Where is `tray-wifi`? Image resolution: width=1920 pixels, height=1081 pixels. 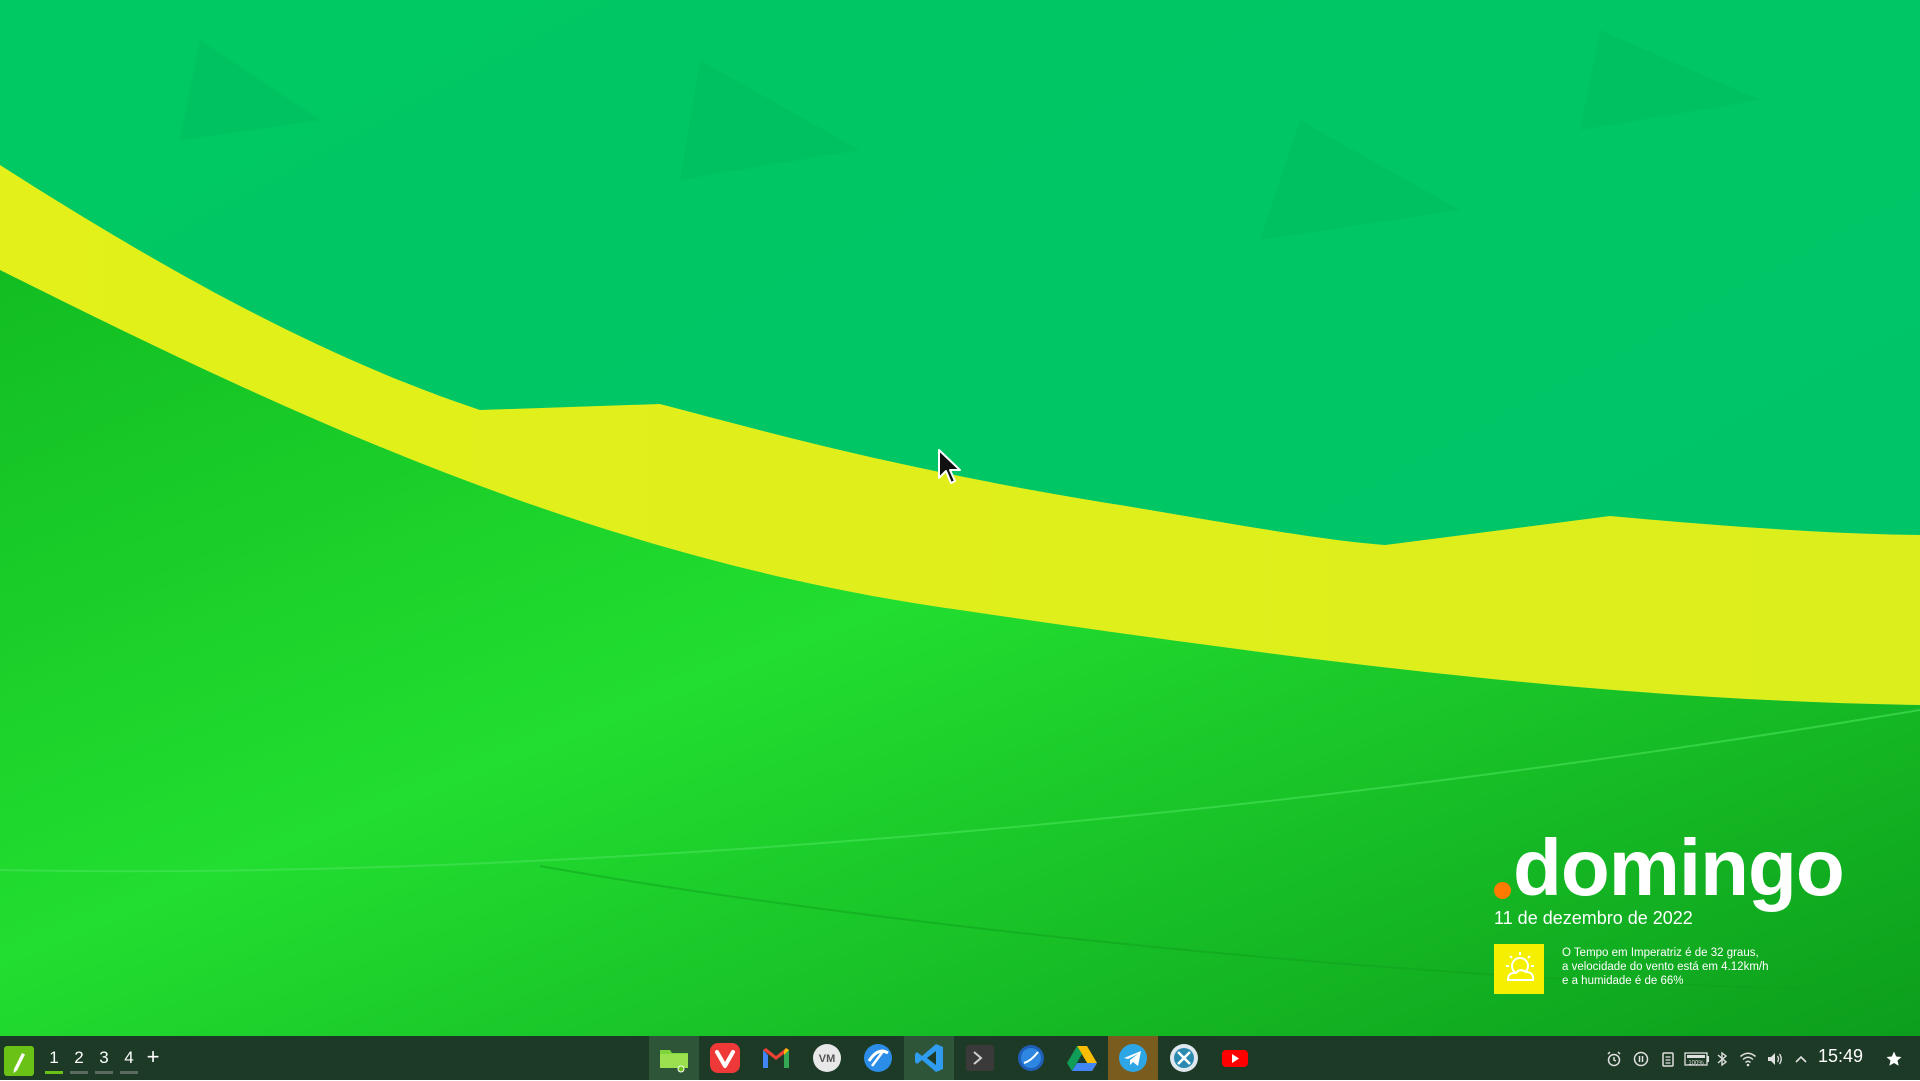 tray-wifi is located at coordinates (1748, 1059).